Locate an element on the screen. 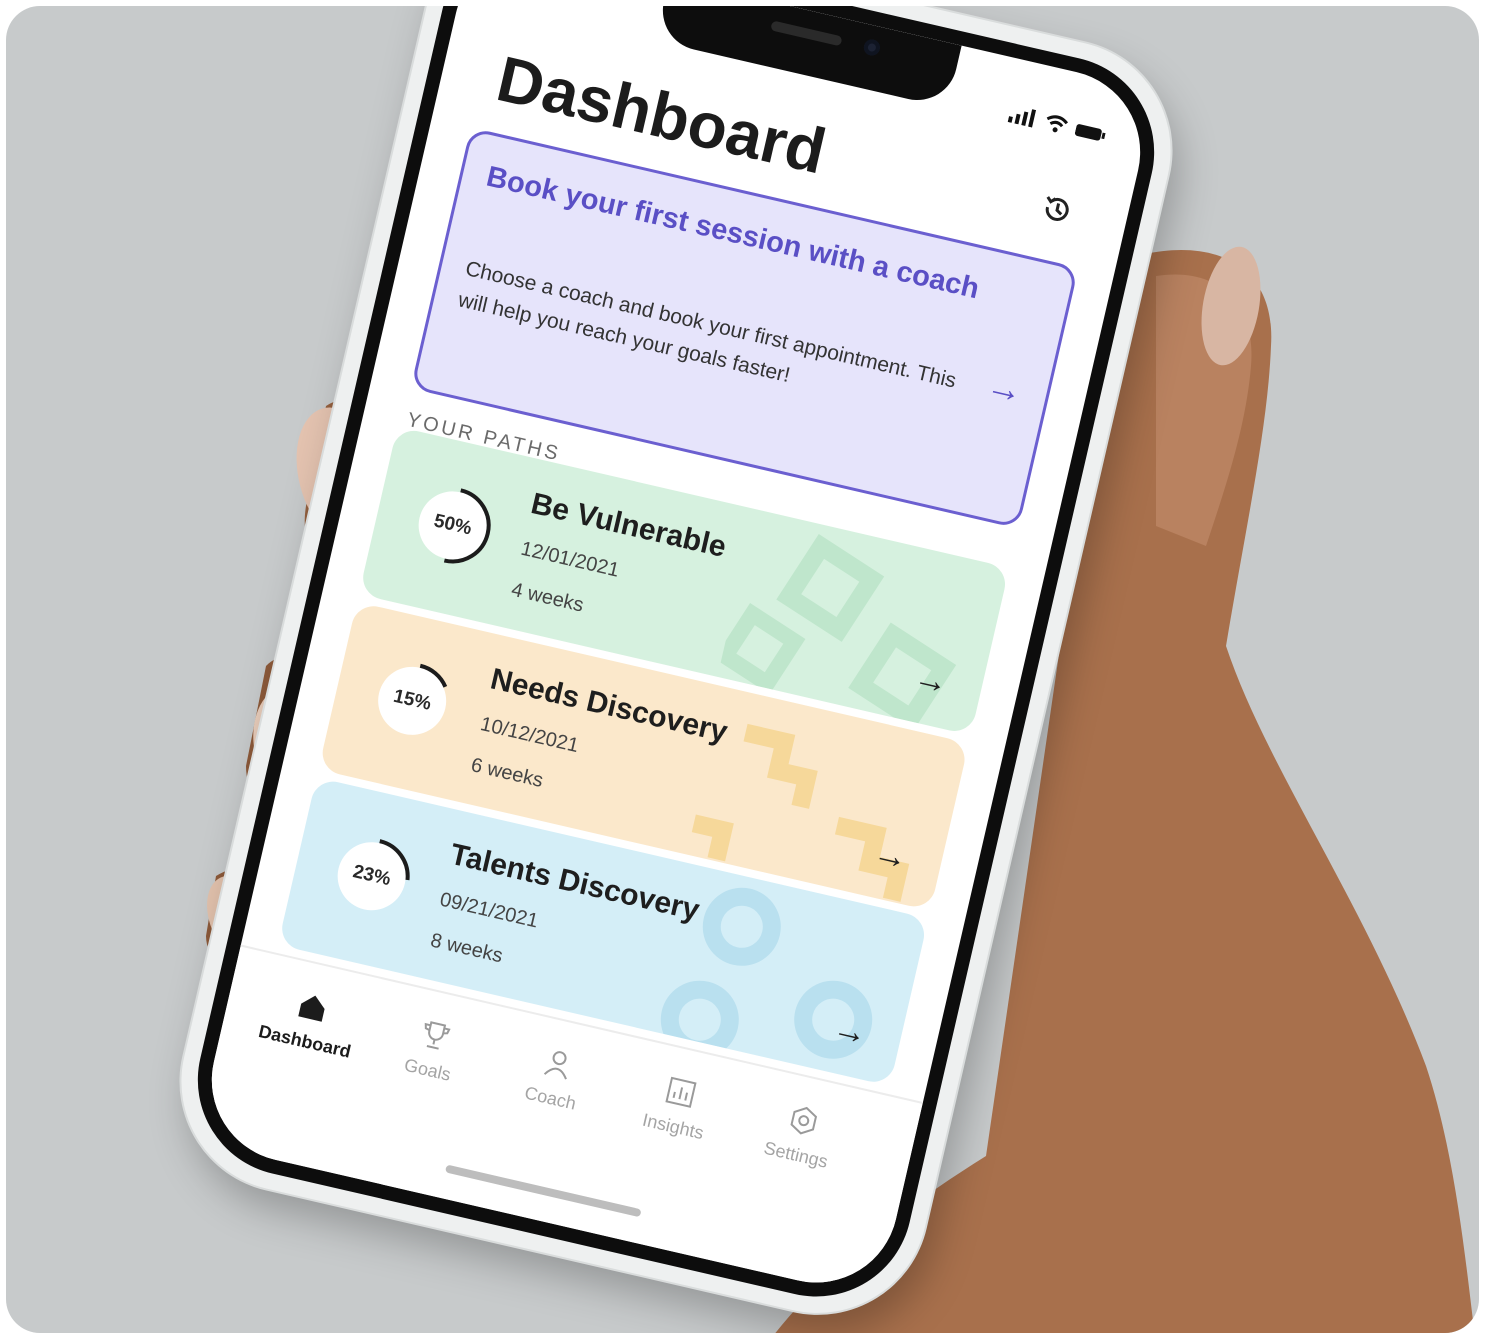 The height and width of the screenshot is (1339, 1485). nav-label: Dashboard is located at coordinates (304, 1041).